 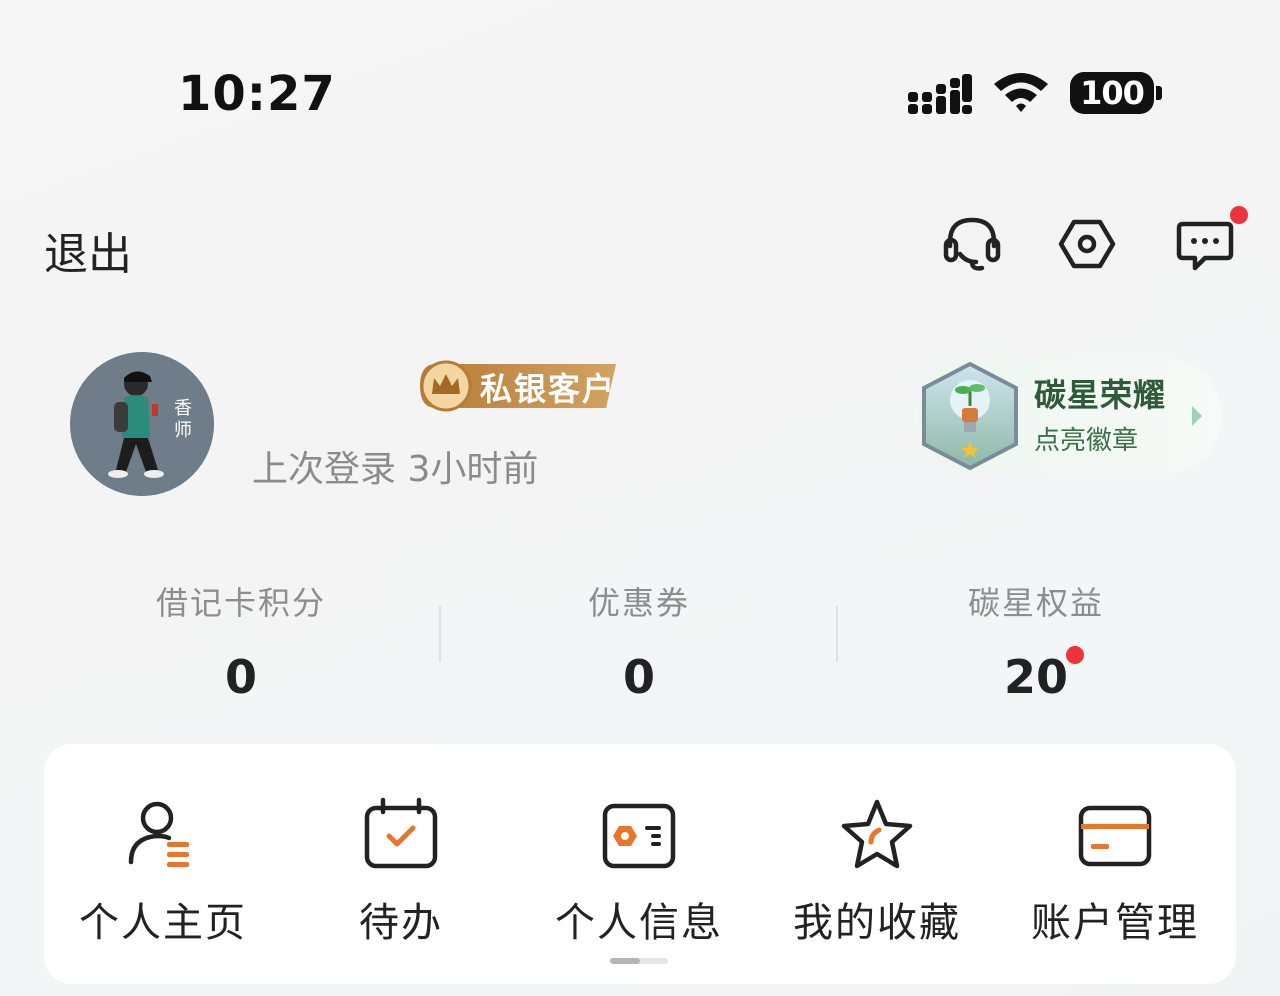 What do you see at coordinates (548, 389) in the screenshot?
I see `vip-badge-label: 私银客户` at bounding box center [548, 389].